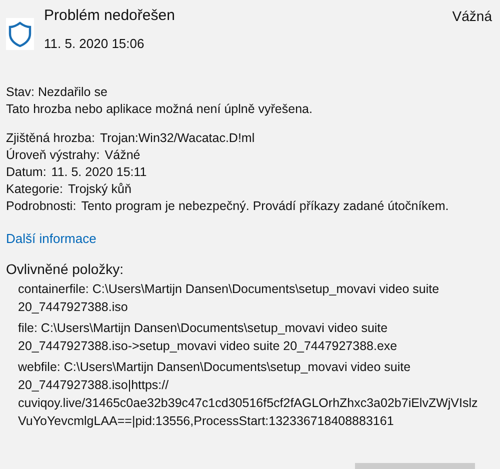  Describe the element at coordinates (99, 172) in the screenshot. I see `detail-value: 11. 5. 2020 15:11` at that location.